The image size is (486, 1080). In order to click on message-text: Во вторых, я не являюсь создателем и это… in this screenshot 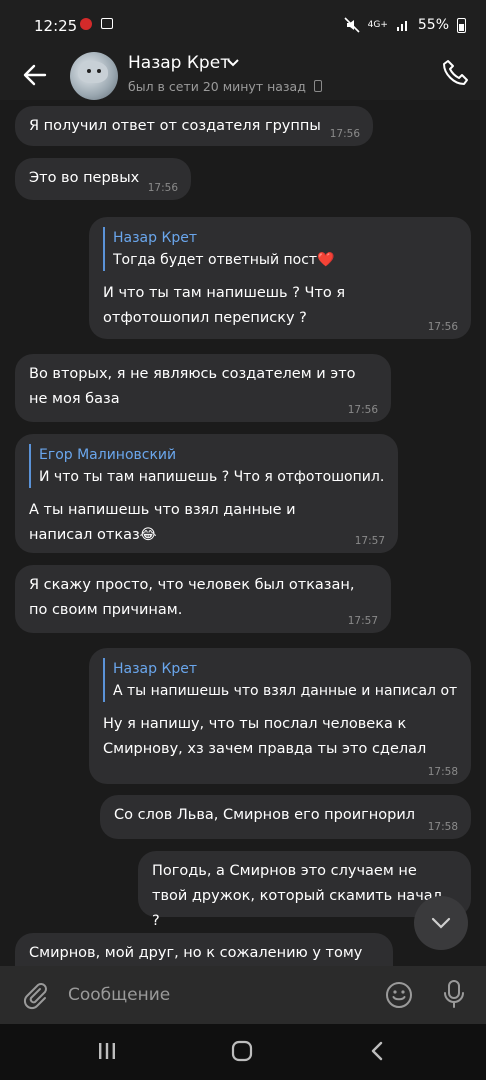, I will do `click(192, 386)`.